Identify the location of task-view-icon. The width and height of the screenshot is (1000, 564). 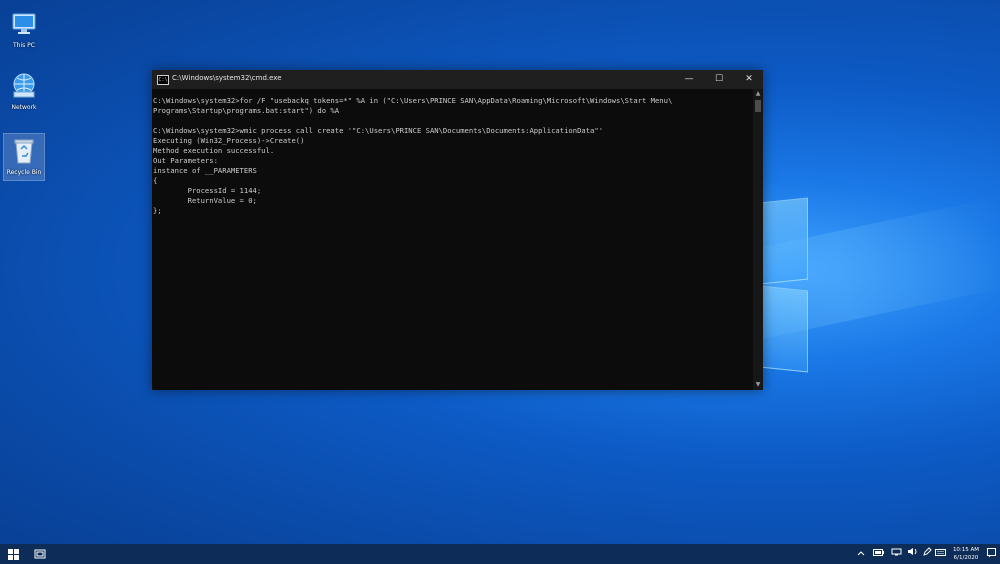
(40, 554).